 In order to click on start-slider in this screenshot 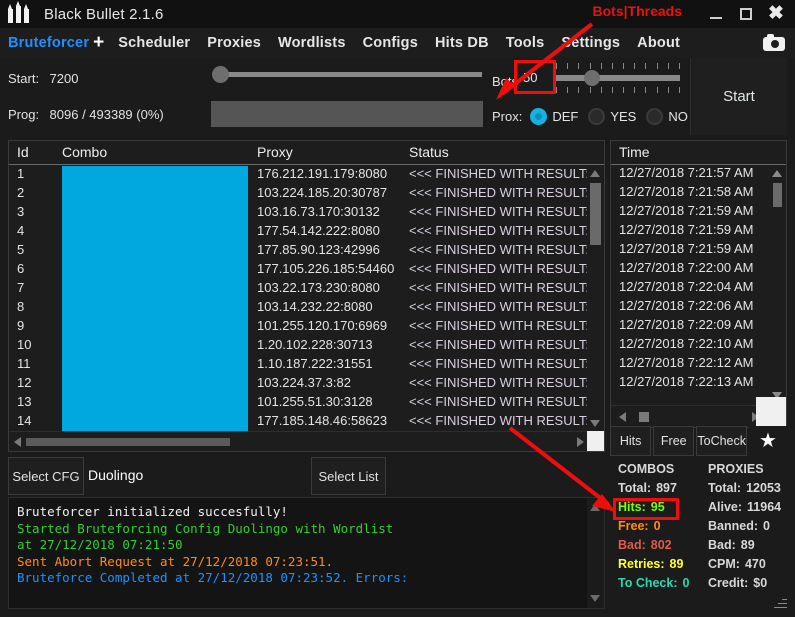, I will do `click(347, 74)`.